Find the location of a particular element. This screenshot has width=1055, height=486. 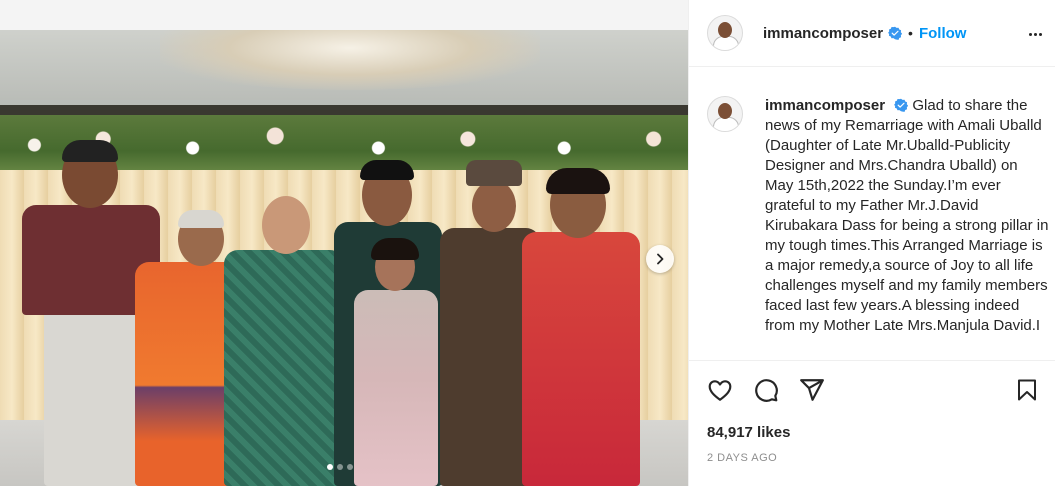

chevron-right-icon is located at coordinates (660, 259).